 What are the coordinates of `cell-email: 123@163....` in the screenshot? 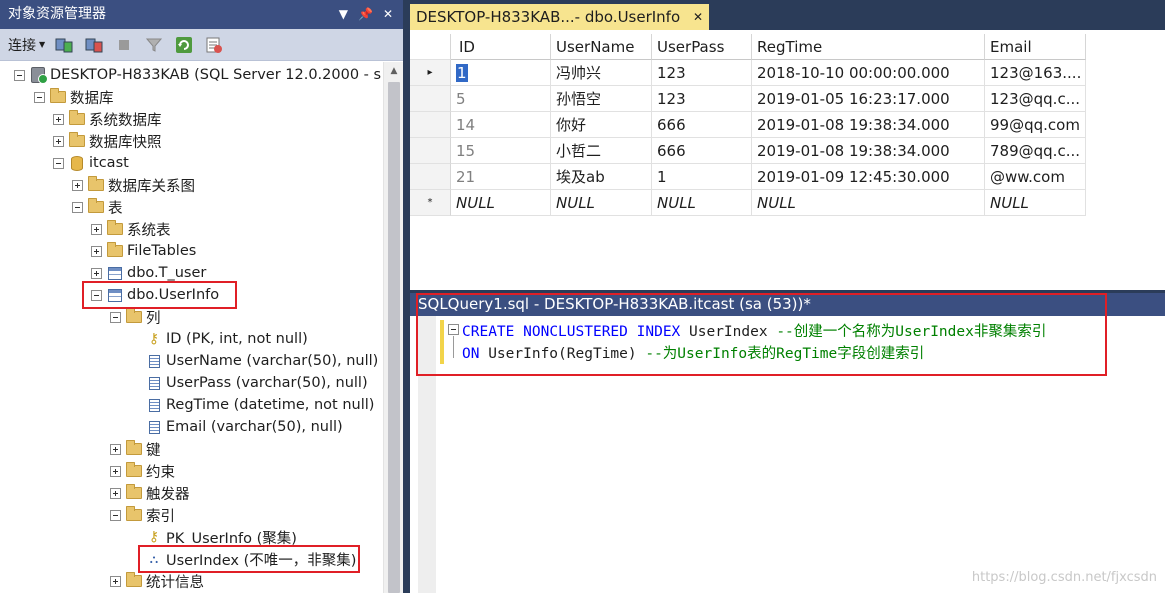 It's located at (1035, 73).